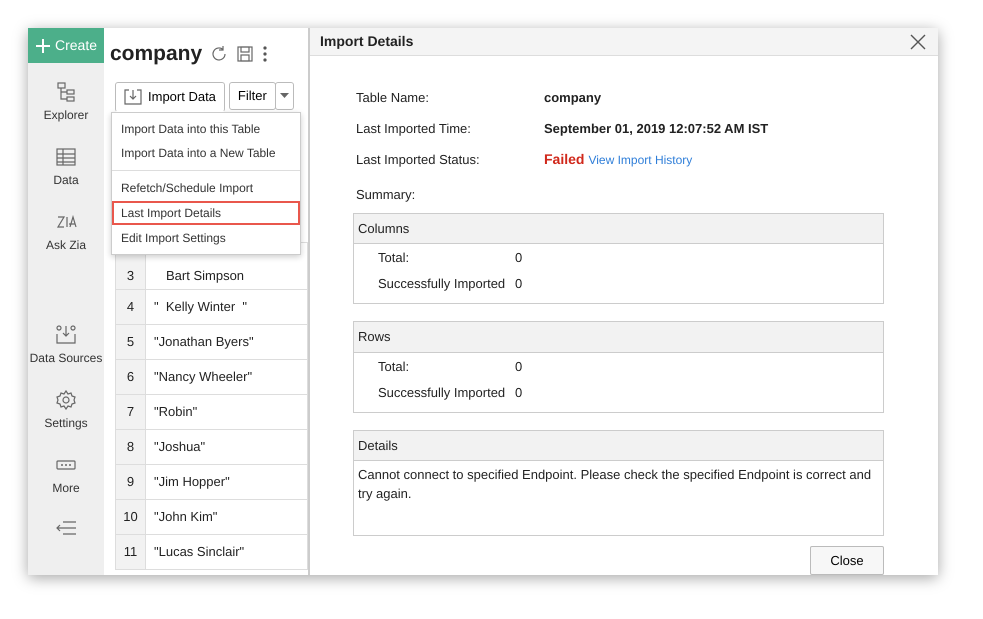 The width and height of the screenshot is (983, 619). What do you see at coordinates (227, 482) in the screenshot?
I see `table-cell: "Jim Hopper"` at bounding box center [227, 482].